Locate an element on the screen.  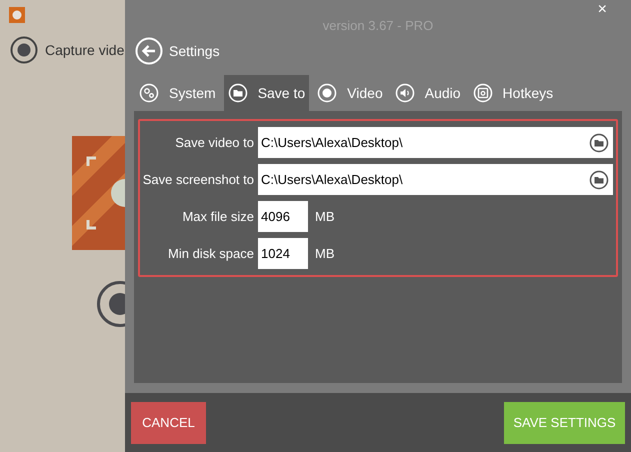
gears-icon is located at coordinates (149, 93).